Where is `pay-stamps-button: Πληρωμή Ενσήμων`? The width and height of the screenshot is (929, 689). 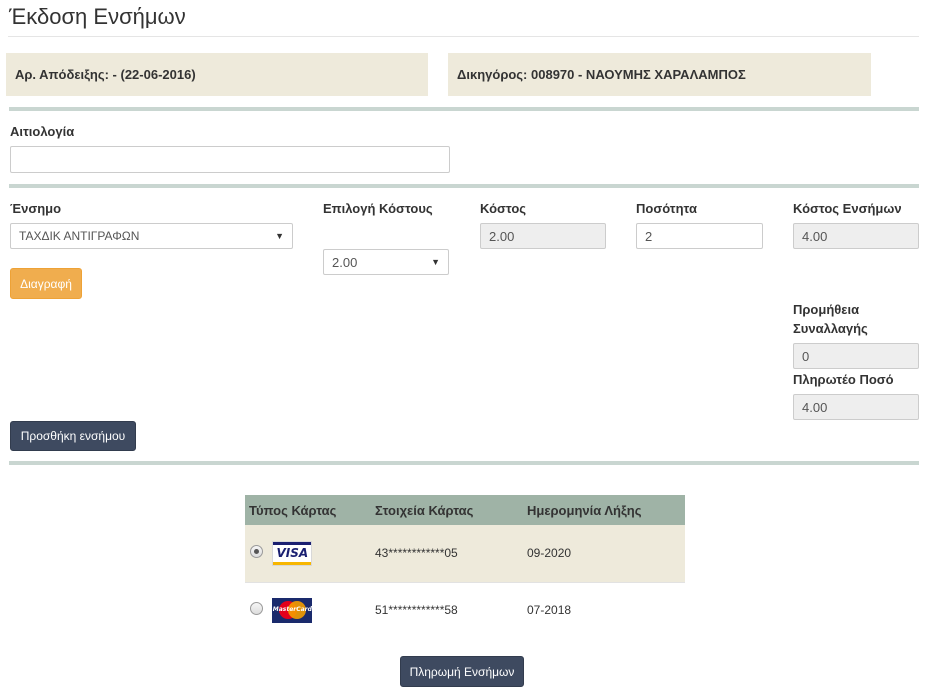
pay-stamps-button: Πληρωμή Ενσήμων is located at coordinates (462, 671).